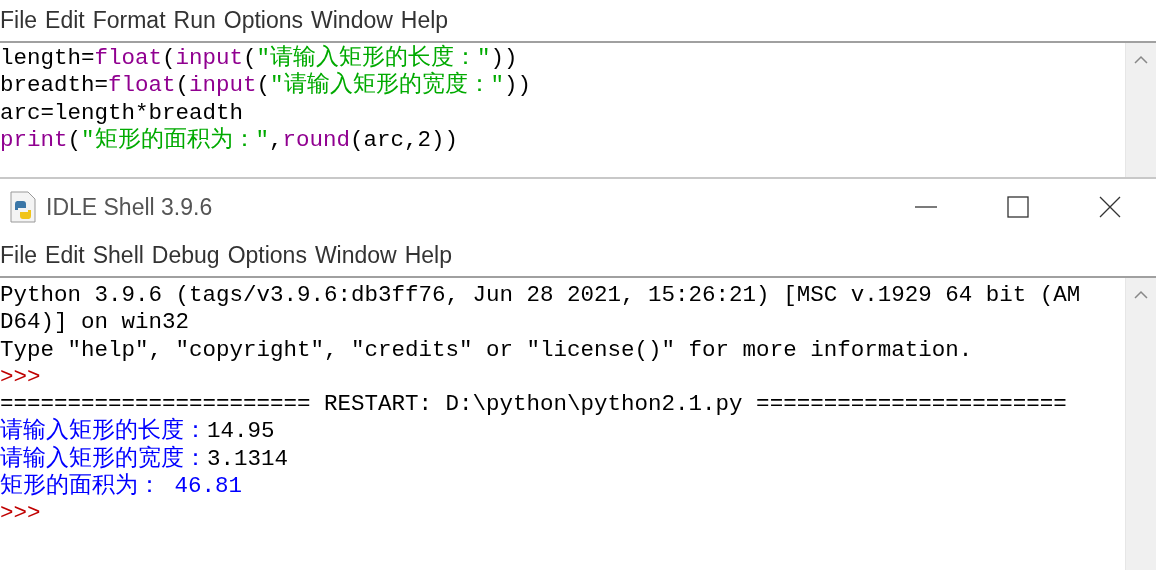 This screenshot has width=1156, height=570. I want to click on menu-item: Run, so click(198, 20).